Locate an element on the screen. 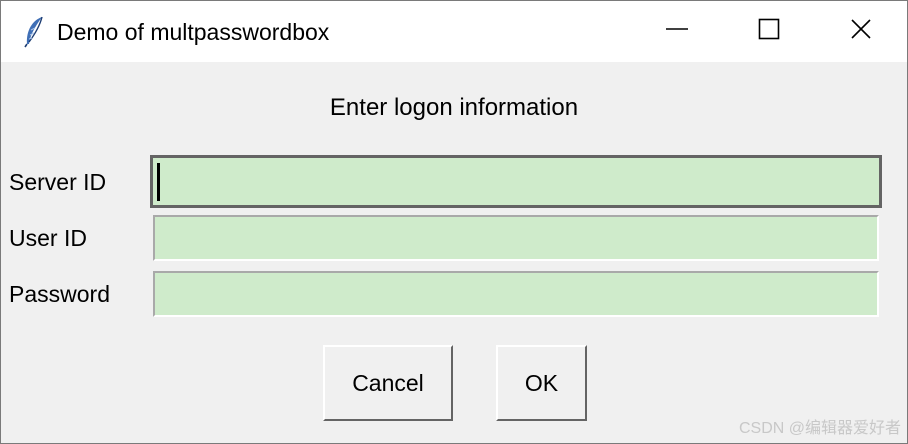 The image size is (908, 444). maximize-icon is located at coordinates (769, 31).